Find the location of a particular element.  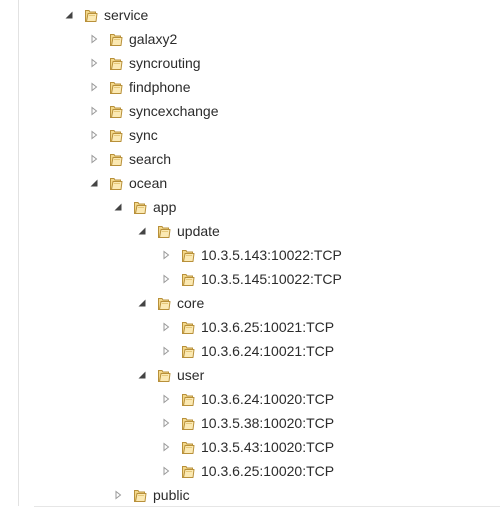

tree-node-endpoint: 10.3.6.25:10021:TCP is located at coordinates (246, 327).